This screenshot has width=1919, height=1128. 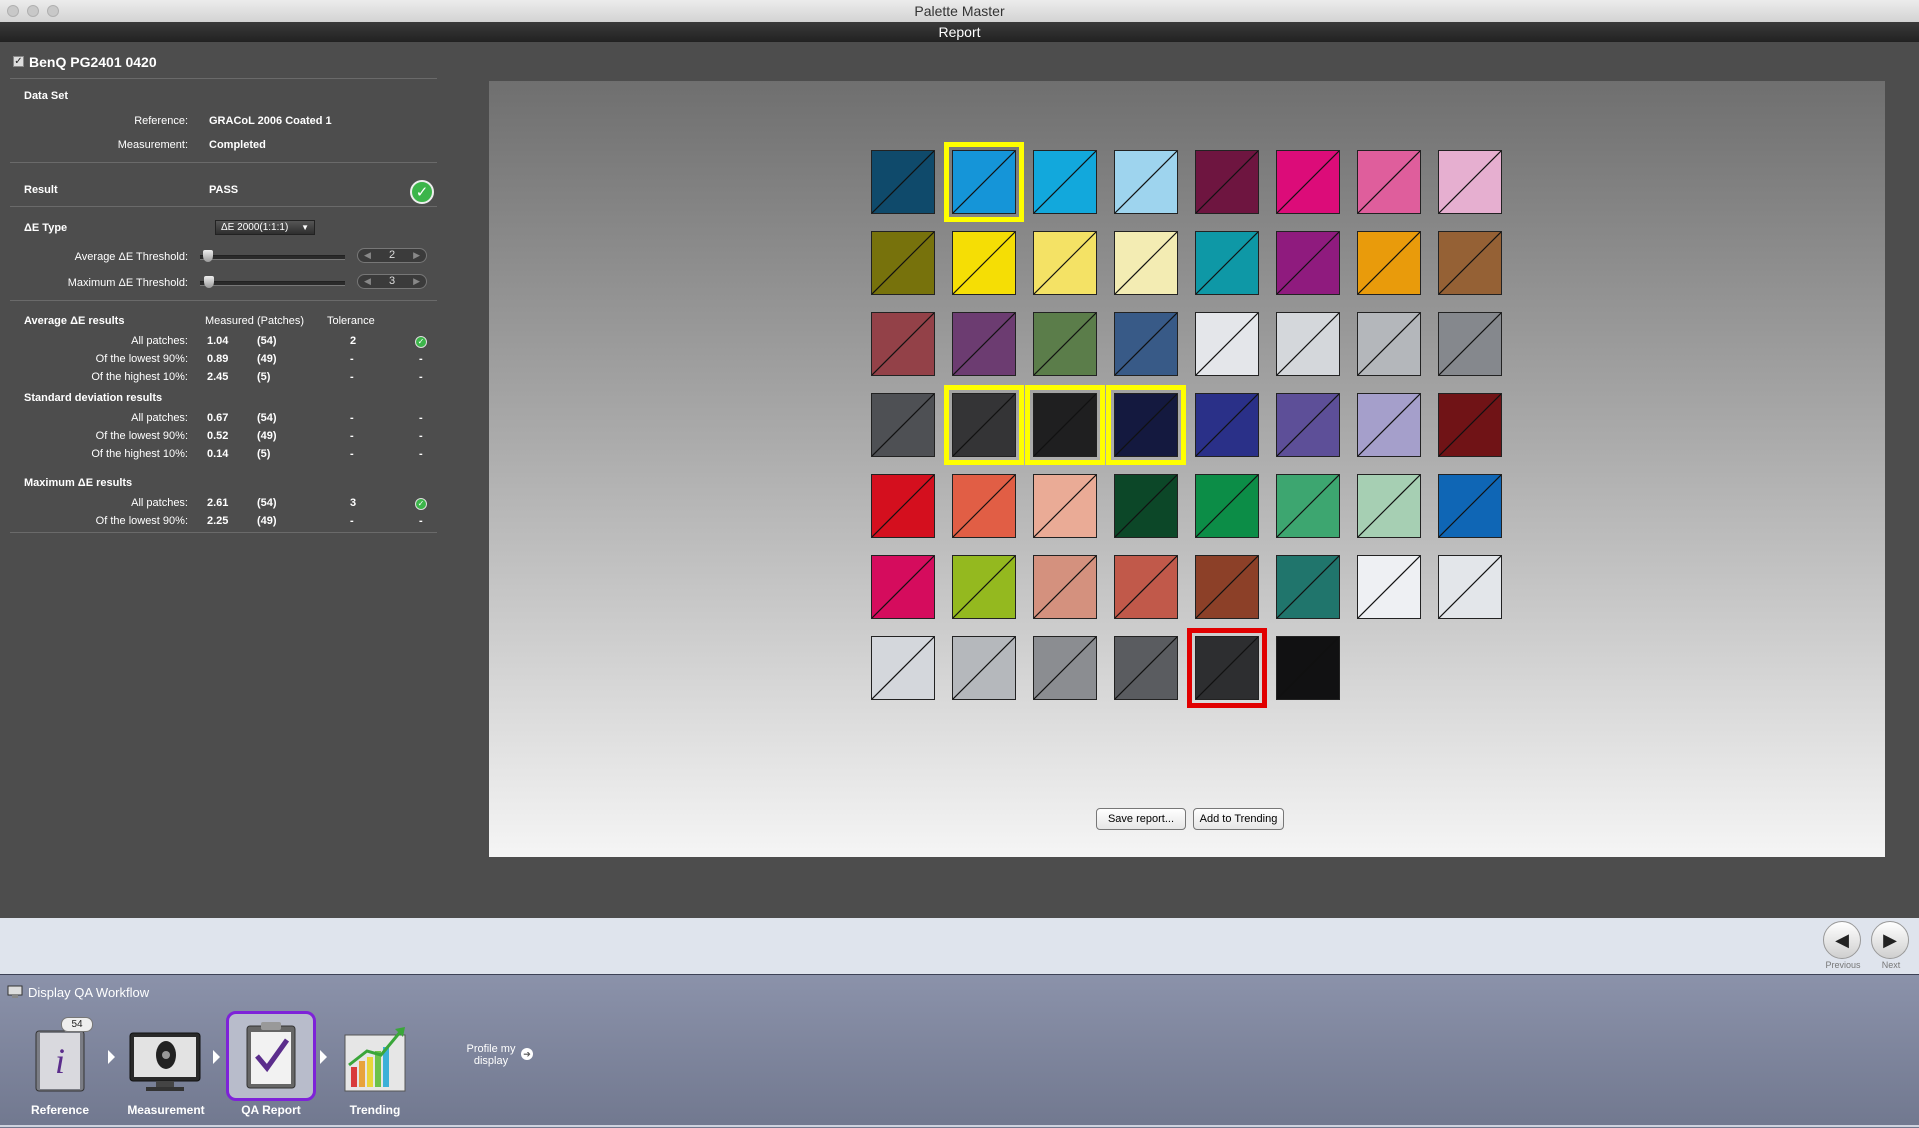 I want to click on tolerance-column-header: Tolerance, so click(x=351, y=321).